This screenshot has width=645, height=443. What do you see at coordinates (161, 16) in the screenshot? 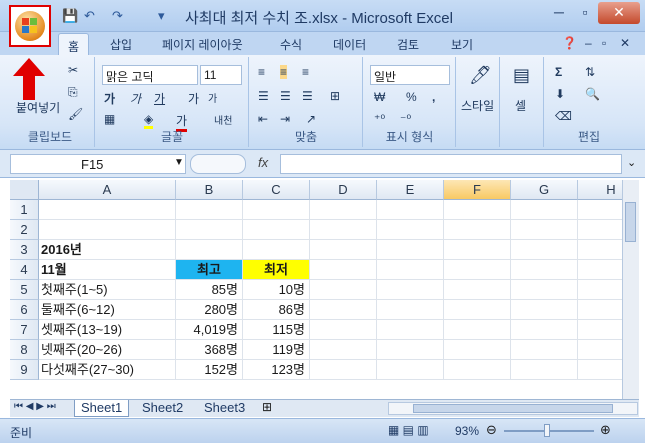
I see `qat-customize-icon: ▾` at bounding box center [161, 16].